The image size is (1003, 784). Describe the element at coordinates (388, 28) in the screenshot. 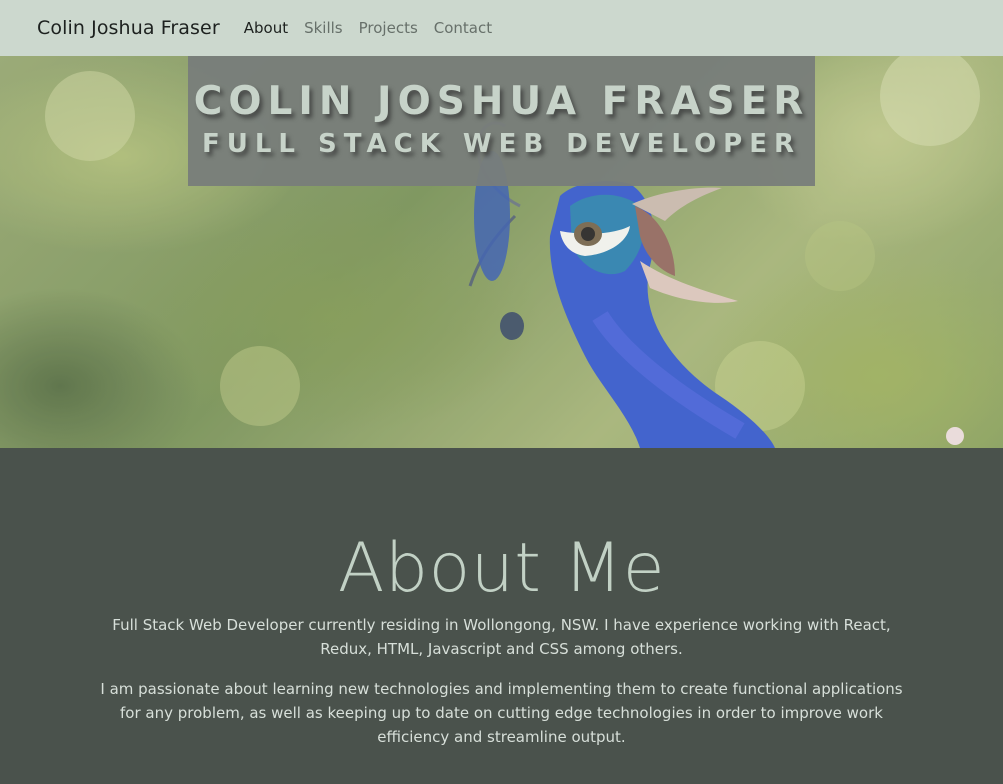

I see `nav-link-projects: Projects` at that location.